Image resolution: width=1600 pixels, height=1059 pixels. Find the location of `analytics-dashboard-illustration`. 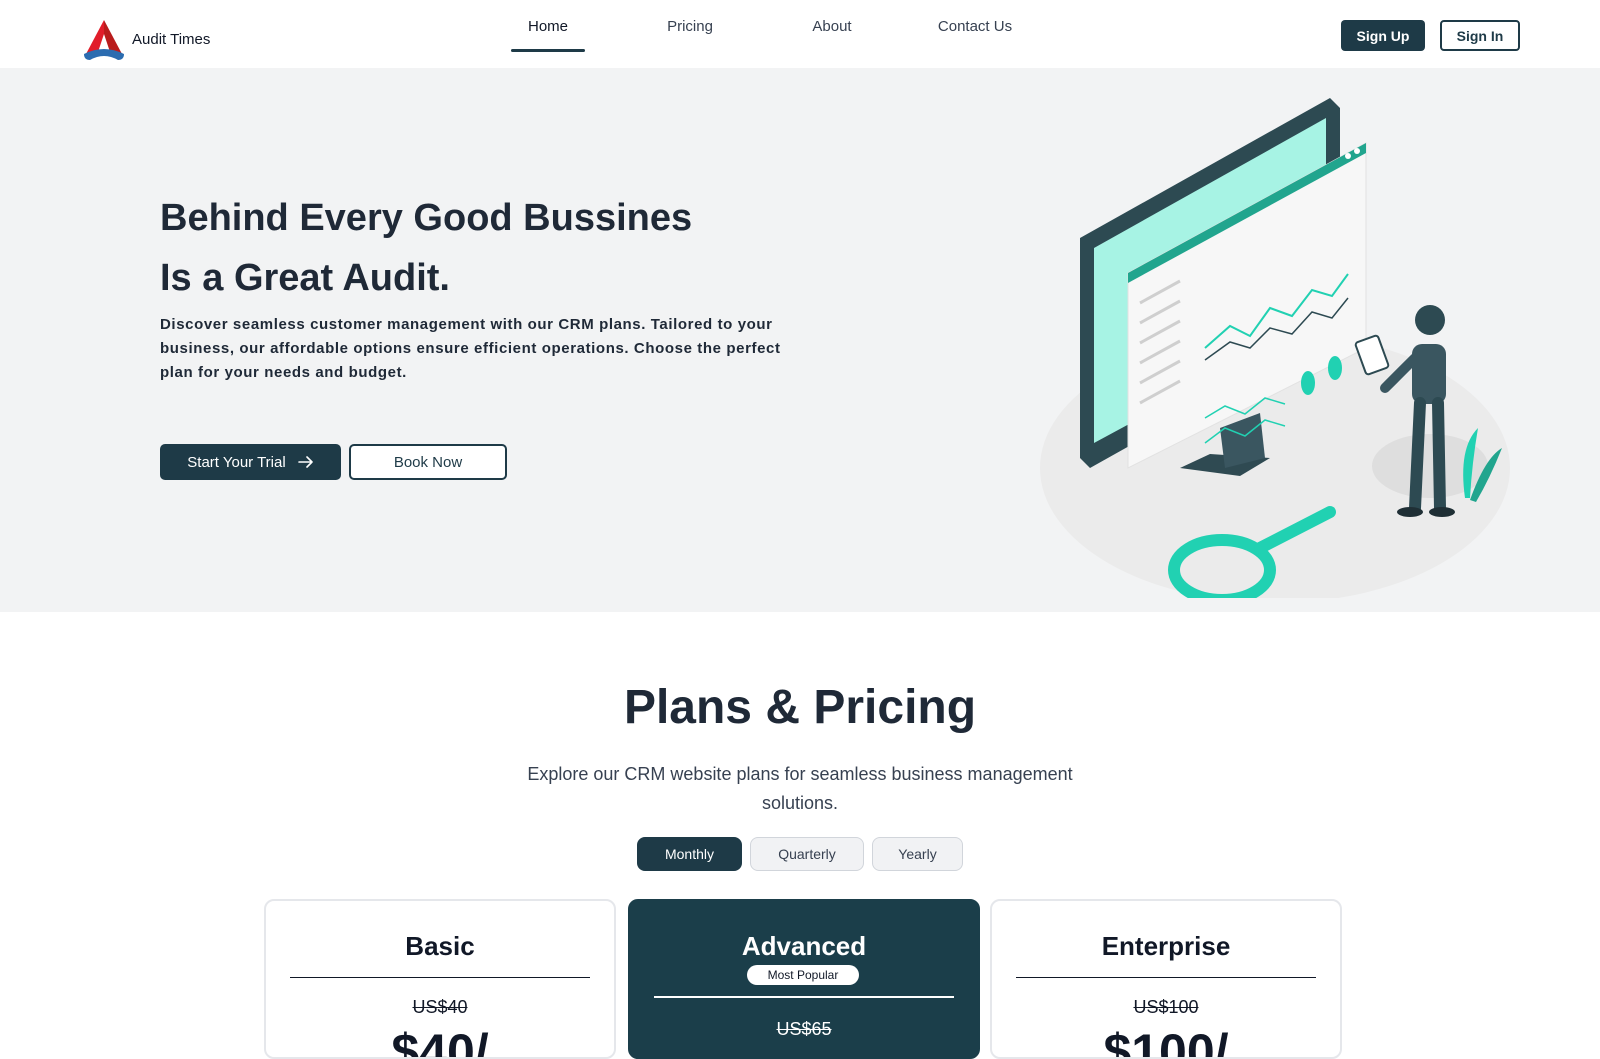

analytics-dashboard-illustration is located at coordinates (1275, 348).